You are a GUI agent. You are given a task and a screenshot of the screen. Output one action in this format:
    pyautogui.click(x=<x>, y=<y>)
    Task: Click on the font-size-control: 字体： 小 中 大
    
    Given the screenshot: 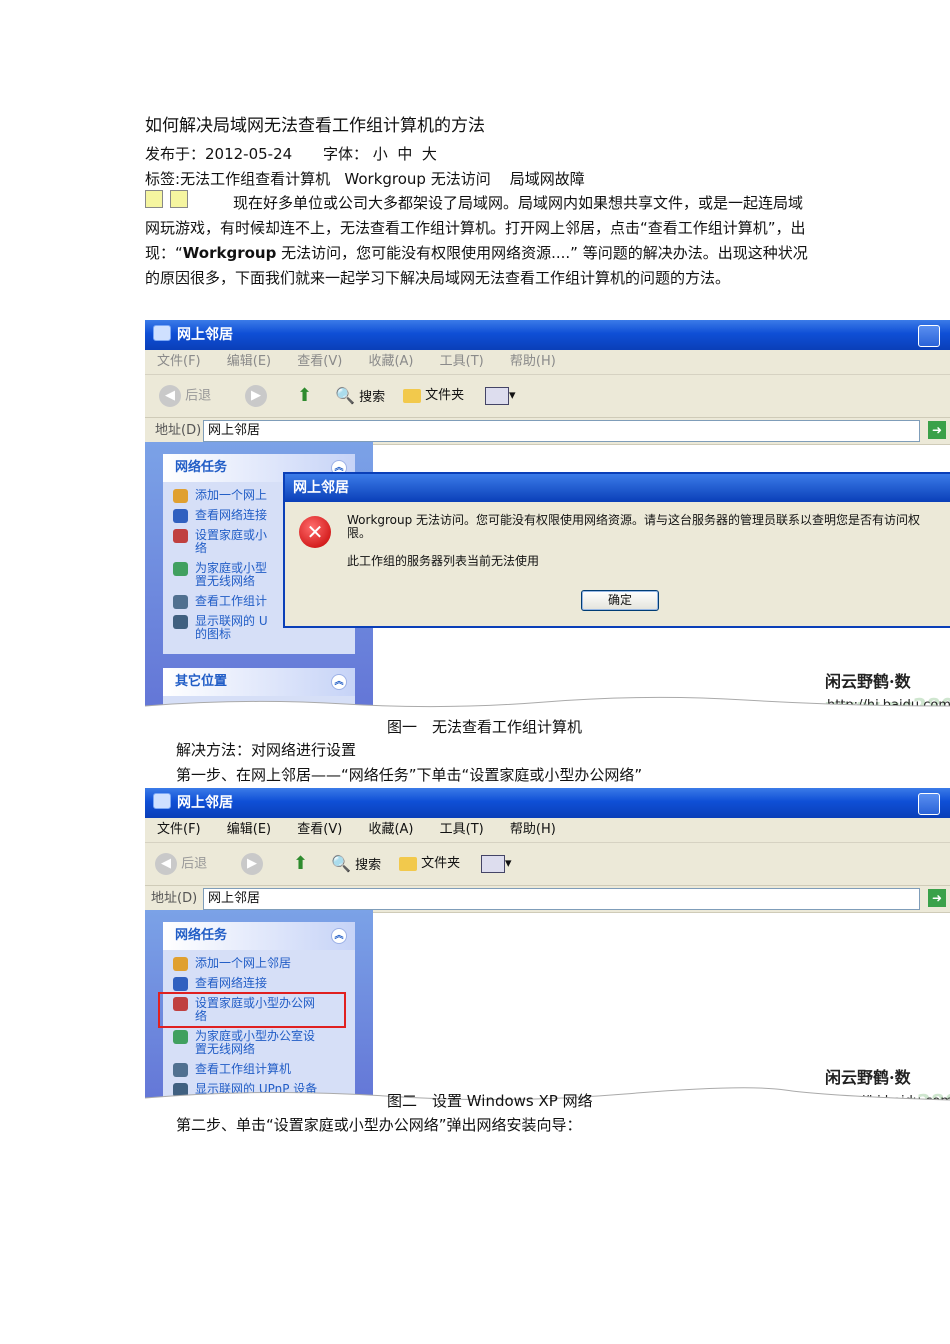 What is the action you would take?
    pyautogui.click(x=380, y=154)
    